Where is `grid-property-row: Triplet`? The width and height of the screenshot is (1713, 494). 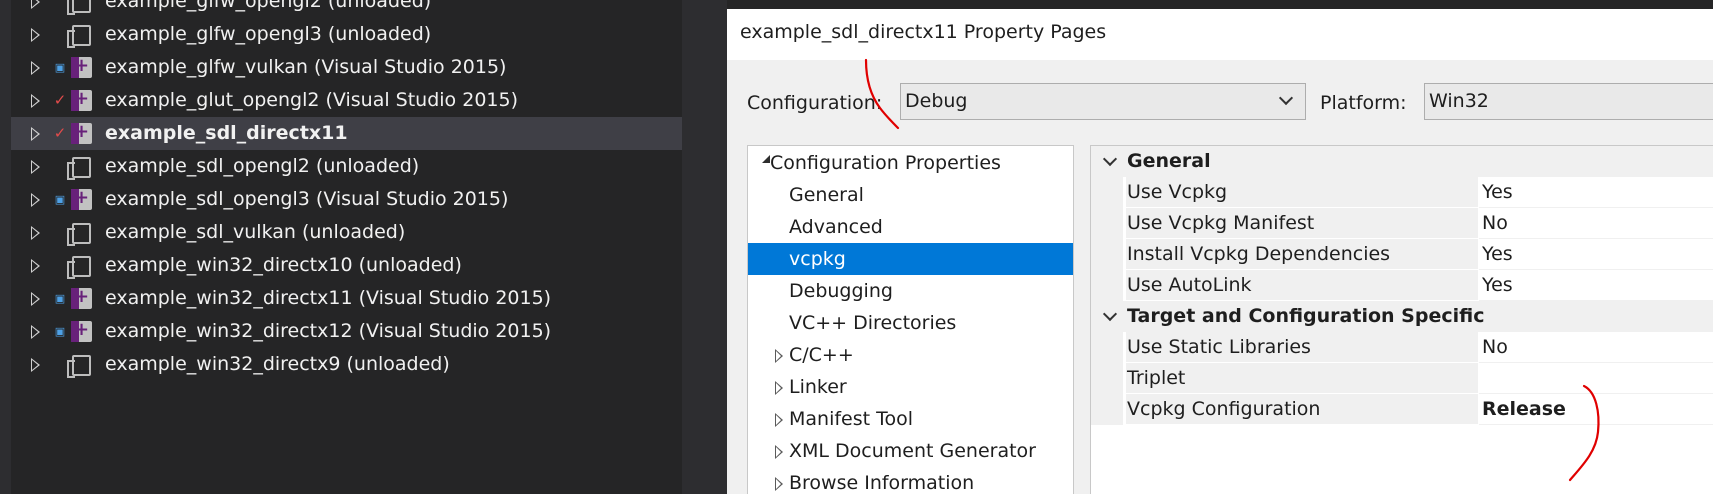
grid-property-row: Triplet is located at coordinates (1402, 378).